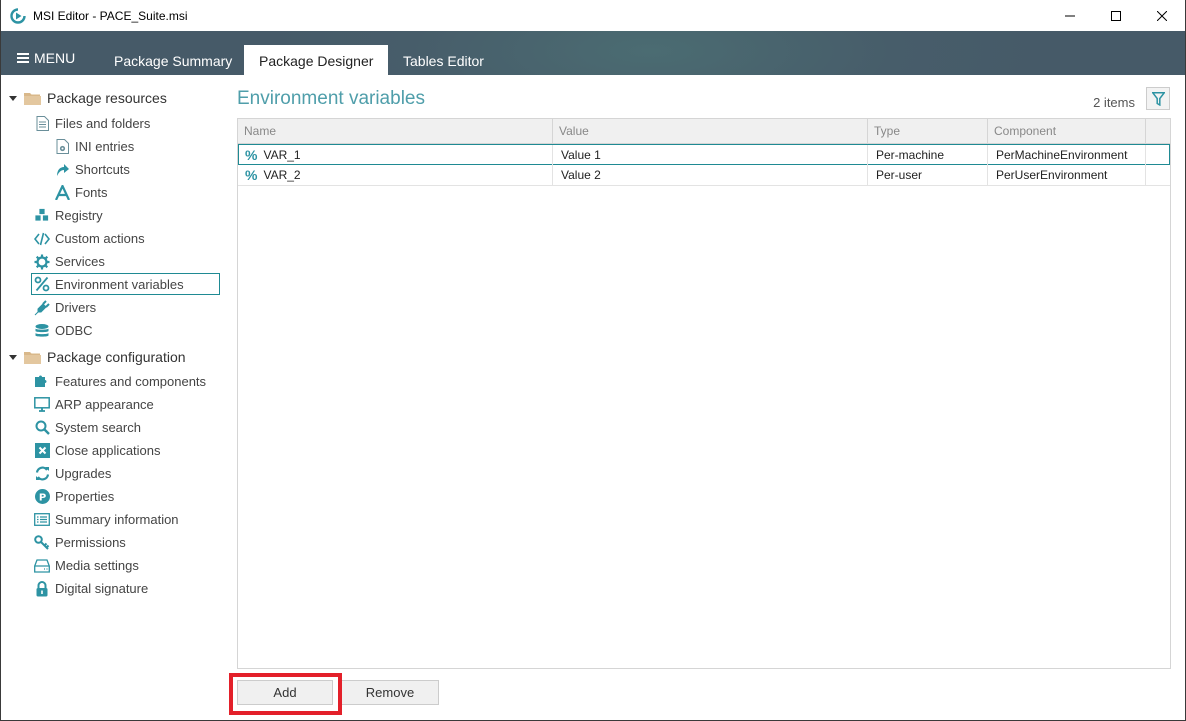  I want to click on font-icon, so click(62, 193).